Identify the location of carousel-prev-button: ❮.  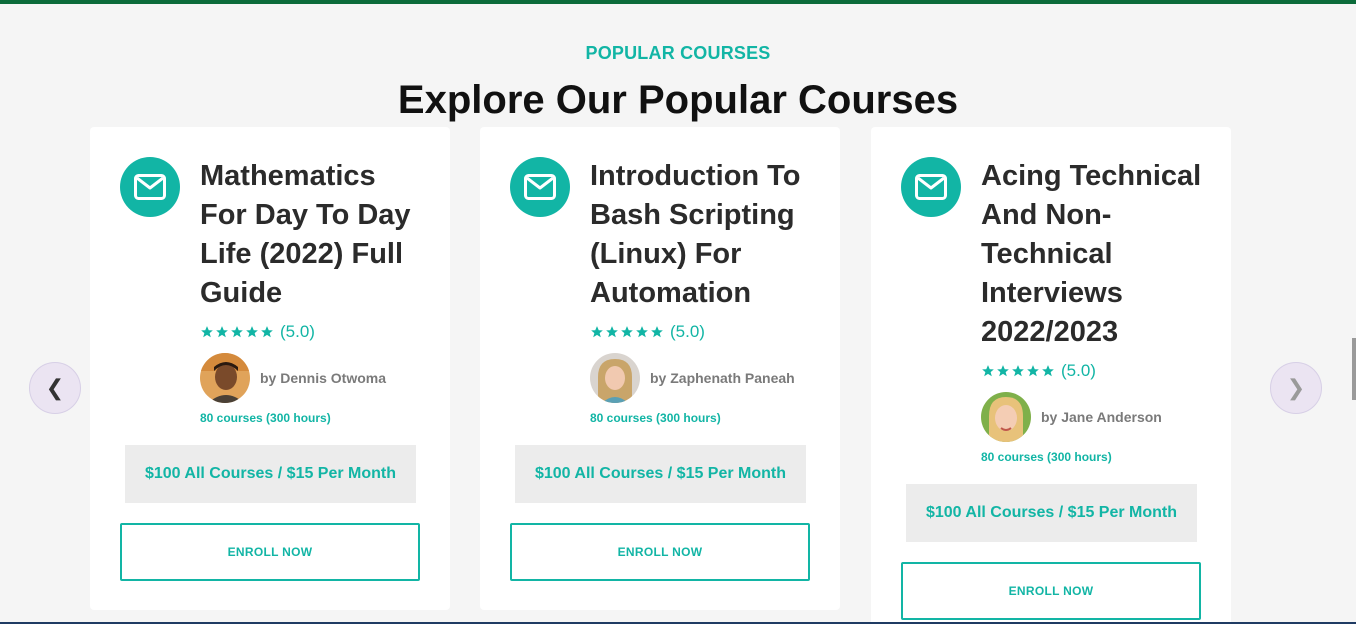
(55, 388).